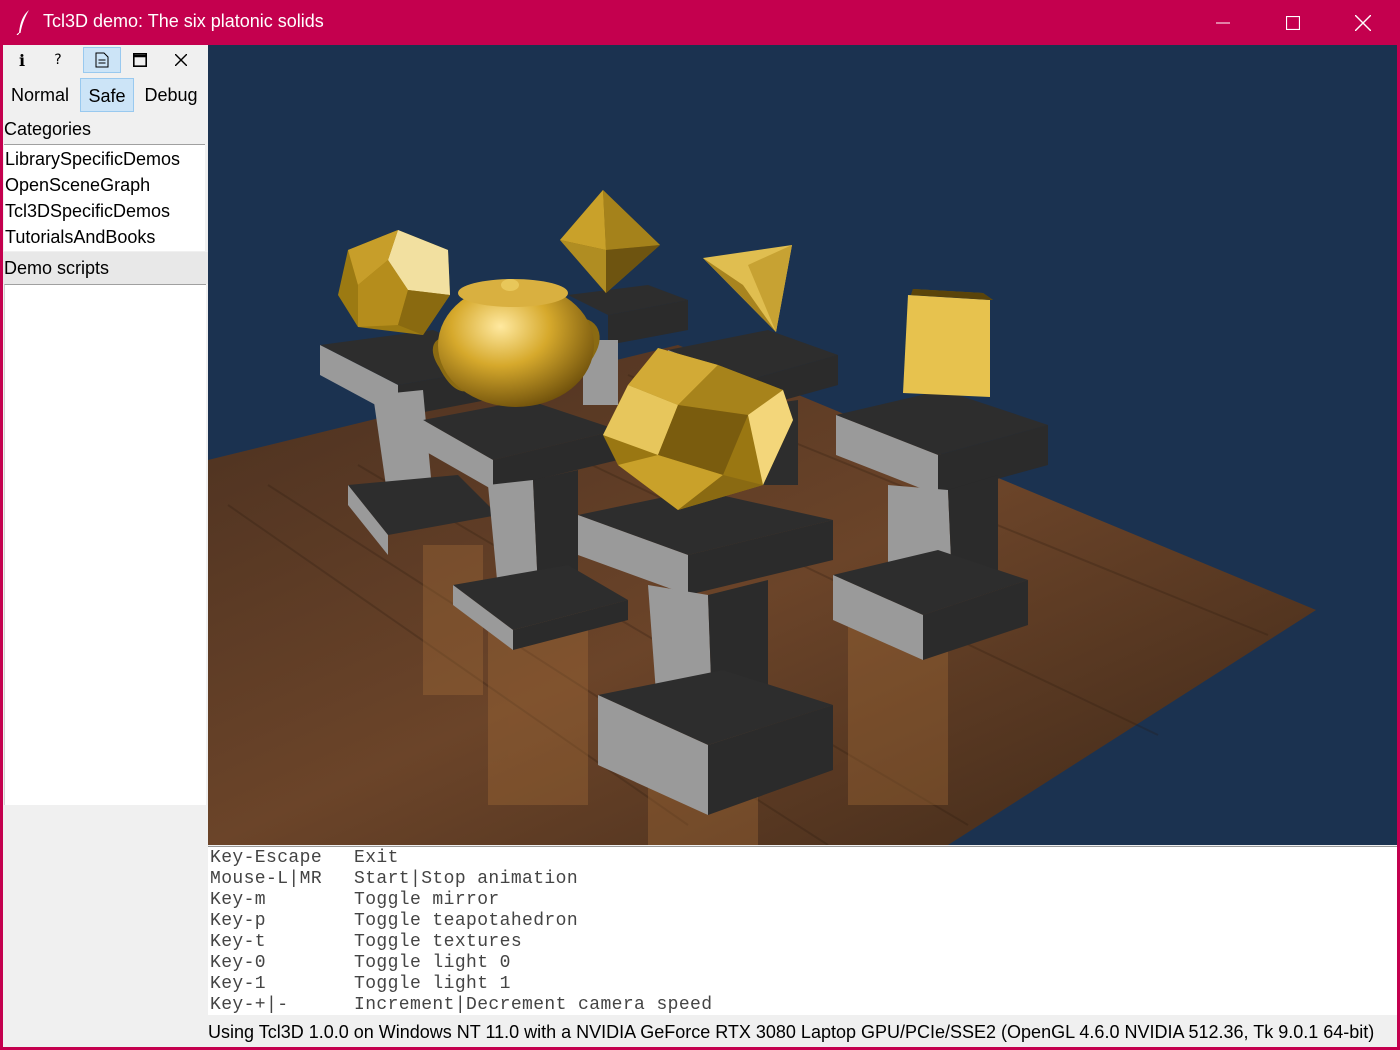 The height and width of the screenshot is (1050, 1400). I want to click on categories-label: Categories, so click(48, 129).